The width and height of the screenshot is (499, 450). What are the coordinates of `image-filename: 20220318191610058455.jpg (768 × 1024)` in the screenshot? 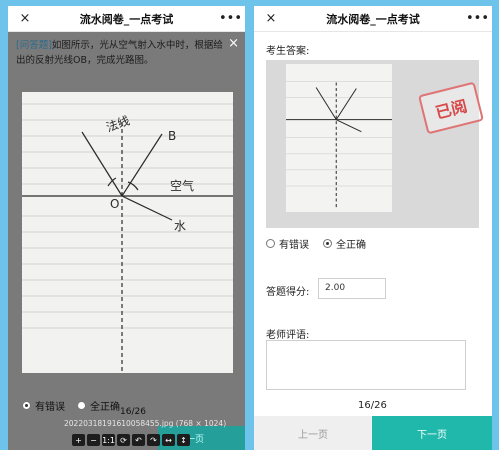 It's located at (145, 423).